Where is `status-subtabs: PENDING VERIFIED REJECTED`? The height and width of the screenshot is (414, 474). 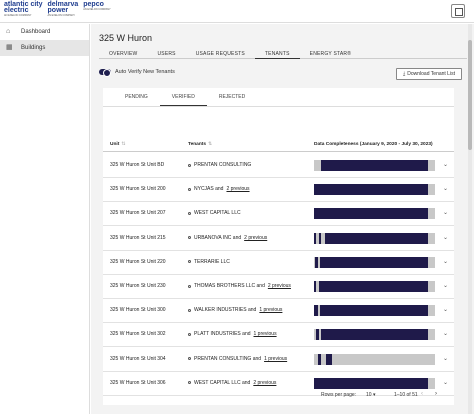
status-subtabs: PENDING VERIFIED REJECTED is located at coordinates (185, 100).